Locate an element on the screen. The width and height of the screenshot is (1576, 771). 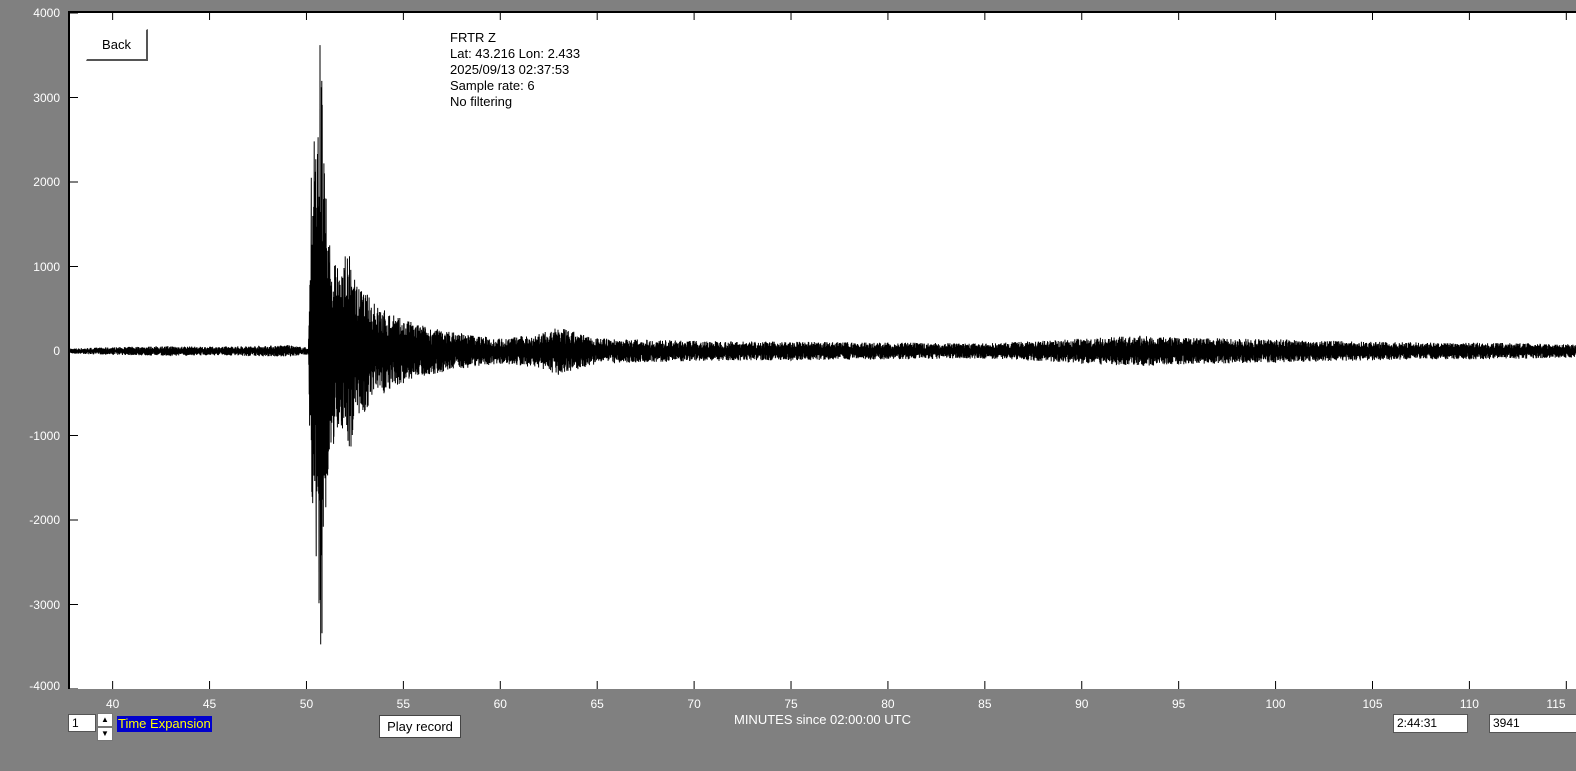
x-tick-label: 55 is located at coordinates (403, 704).